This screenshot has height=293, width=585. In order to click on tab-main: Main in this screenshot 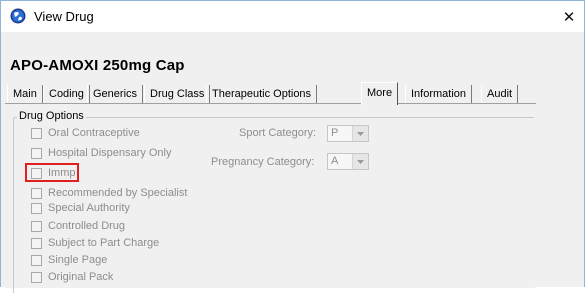, I will do `click(25, 94)`.